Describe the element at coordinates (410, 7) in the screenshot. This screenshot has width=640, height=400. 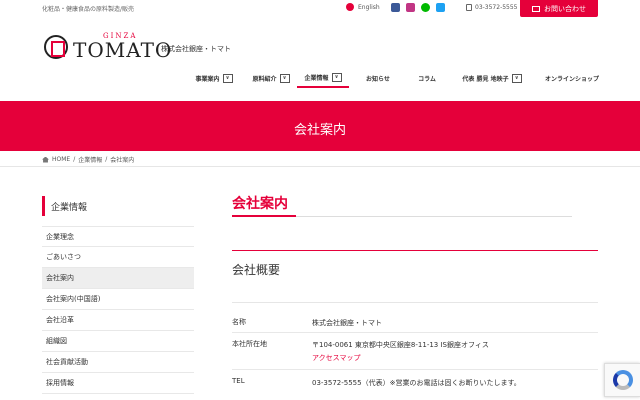
I see `instagram-icon` at that location.